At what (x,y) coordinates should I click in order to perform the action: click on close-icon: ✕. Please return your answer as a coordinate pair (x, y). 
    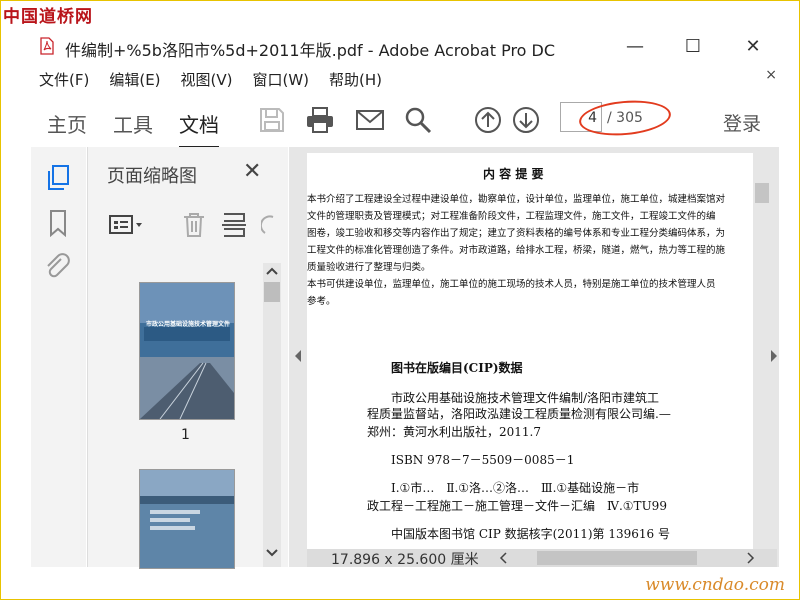
    Looking at the image, I should click on (753, 46).